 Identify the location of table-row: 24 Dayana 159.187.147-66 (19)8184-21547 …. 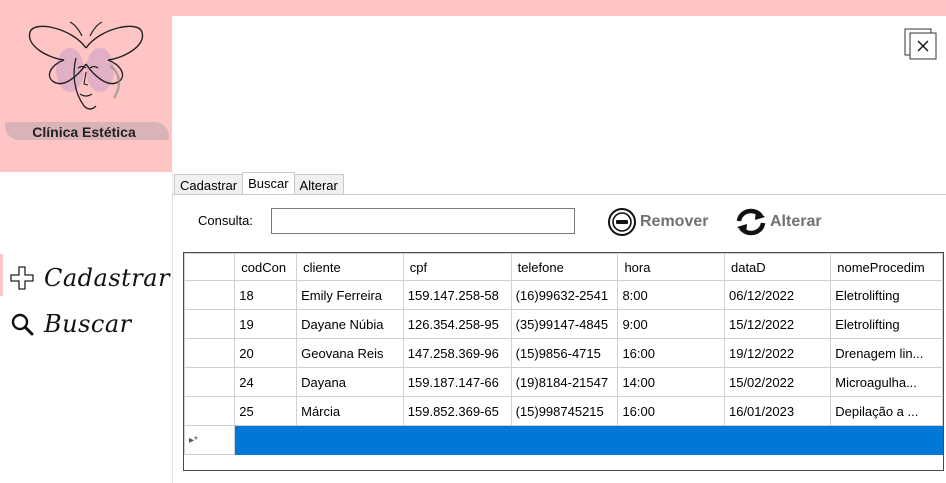
(563, 382).